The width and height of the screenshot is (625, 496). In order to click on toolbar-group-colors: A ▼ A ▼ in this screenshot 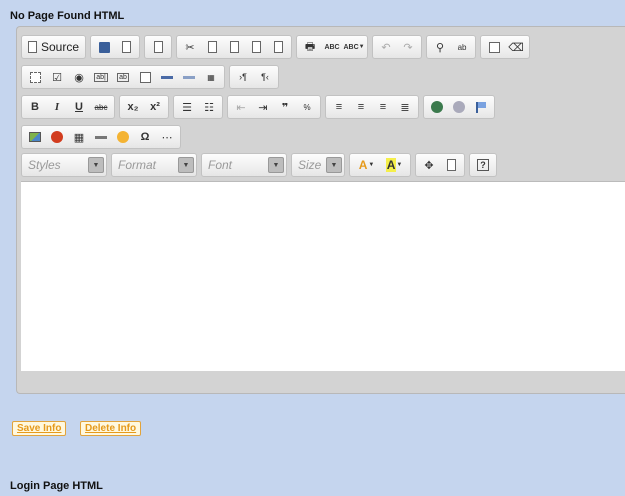, I will do `click(380, 165)`.